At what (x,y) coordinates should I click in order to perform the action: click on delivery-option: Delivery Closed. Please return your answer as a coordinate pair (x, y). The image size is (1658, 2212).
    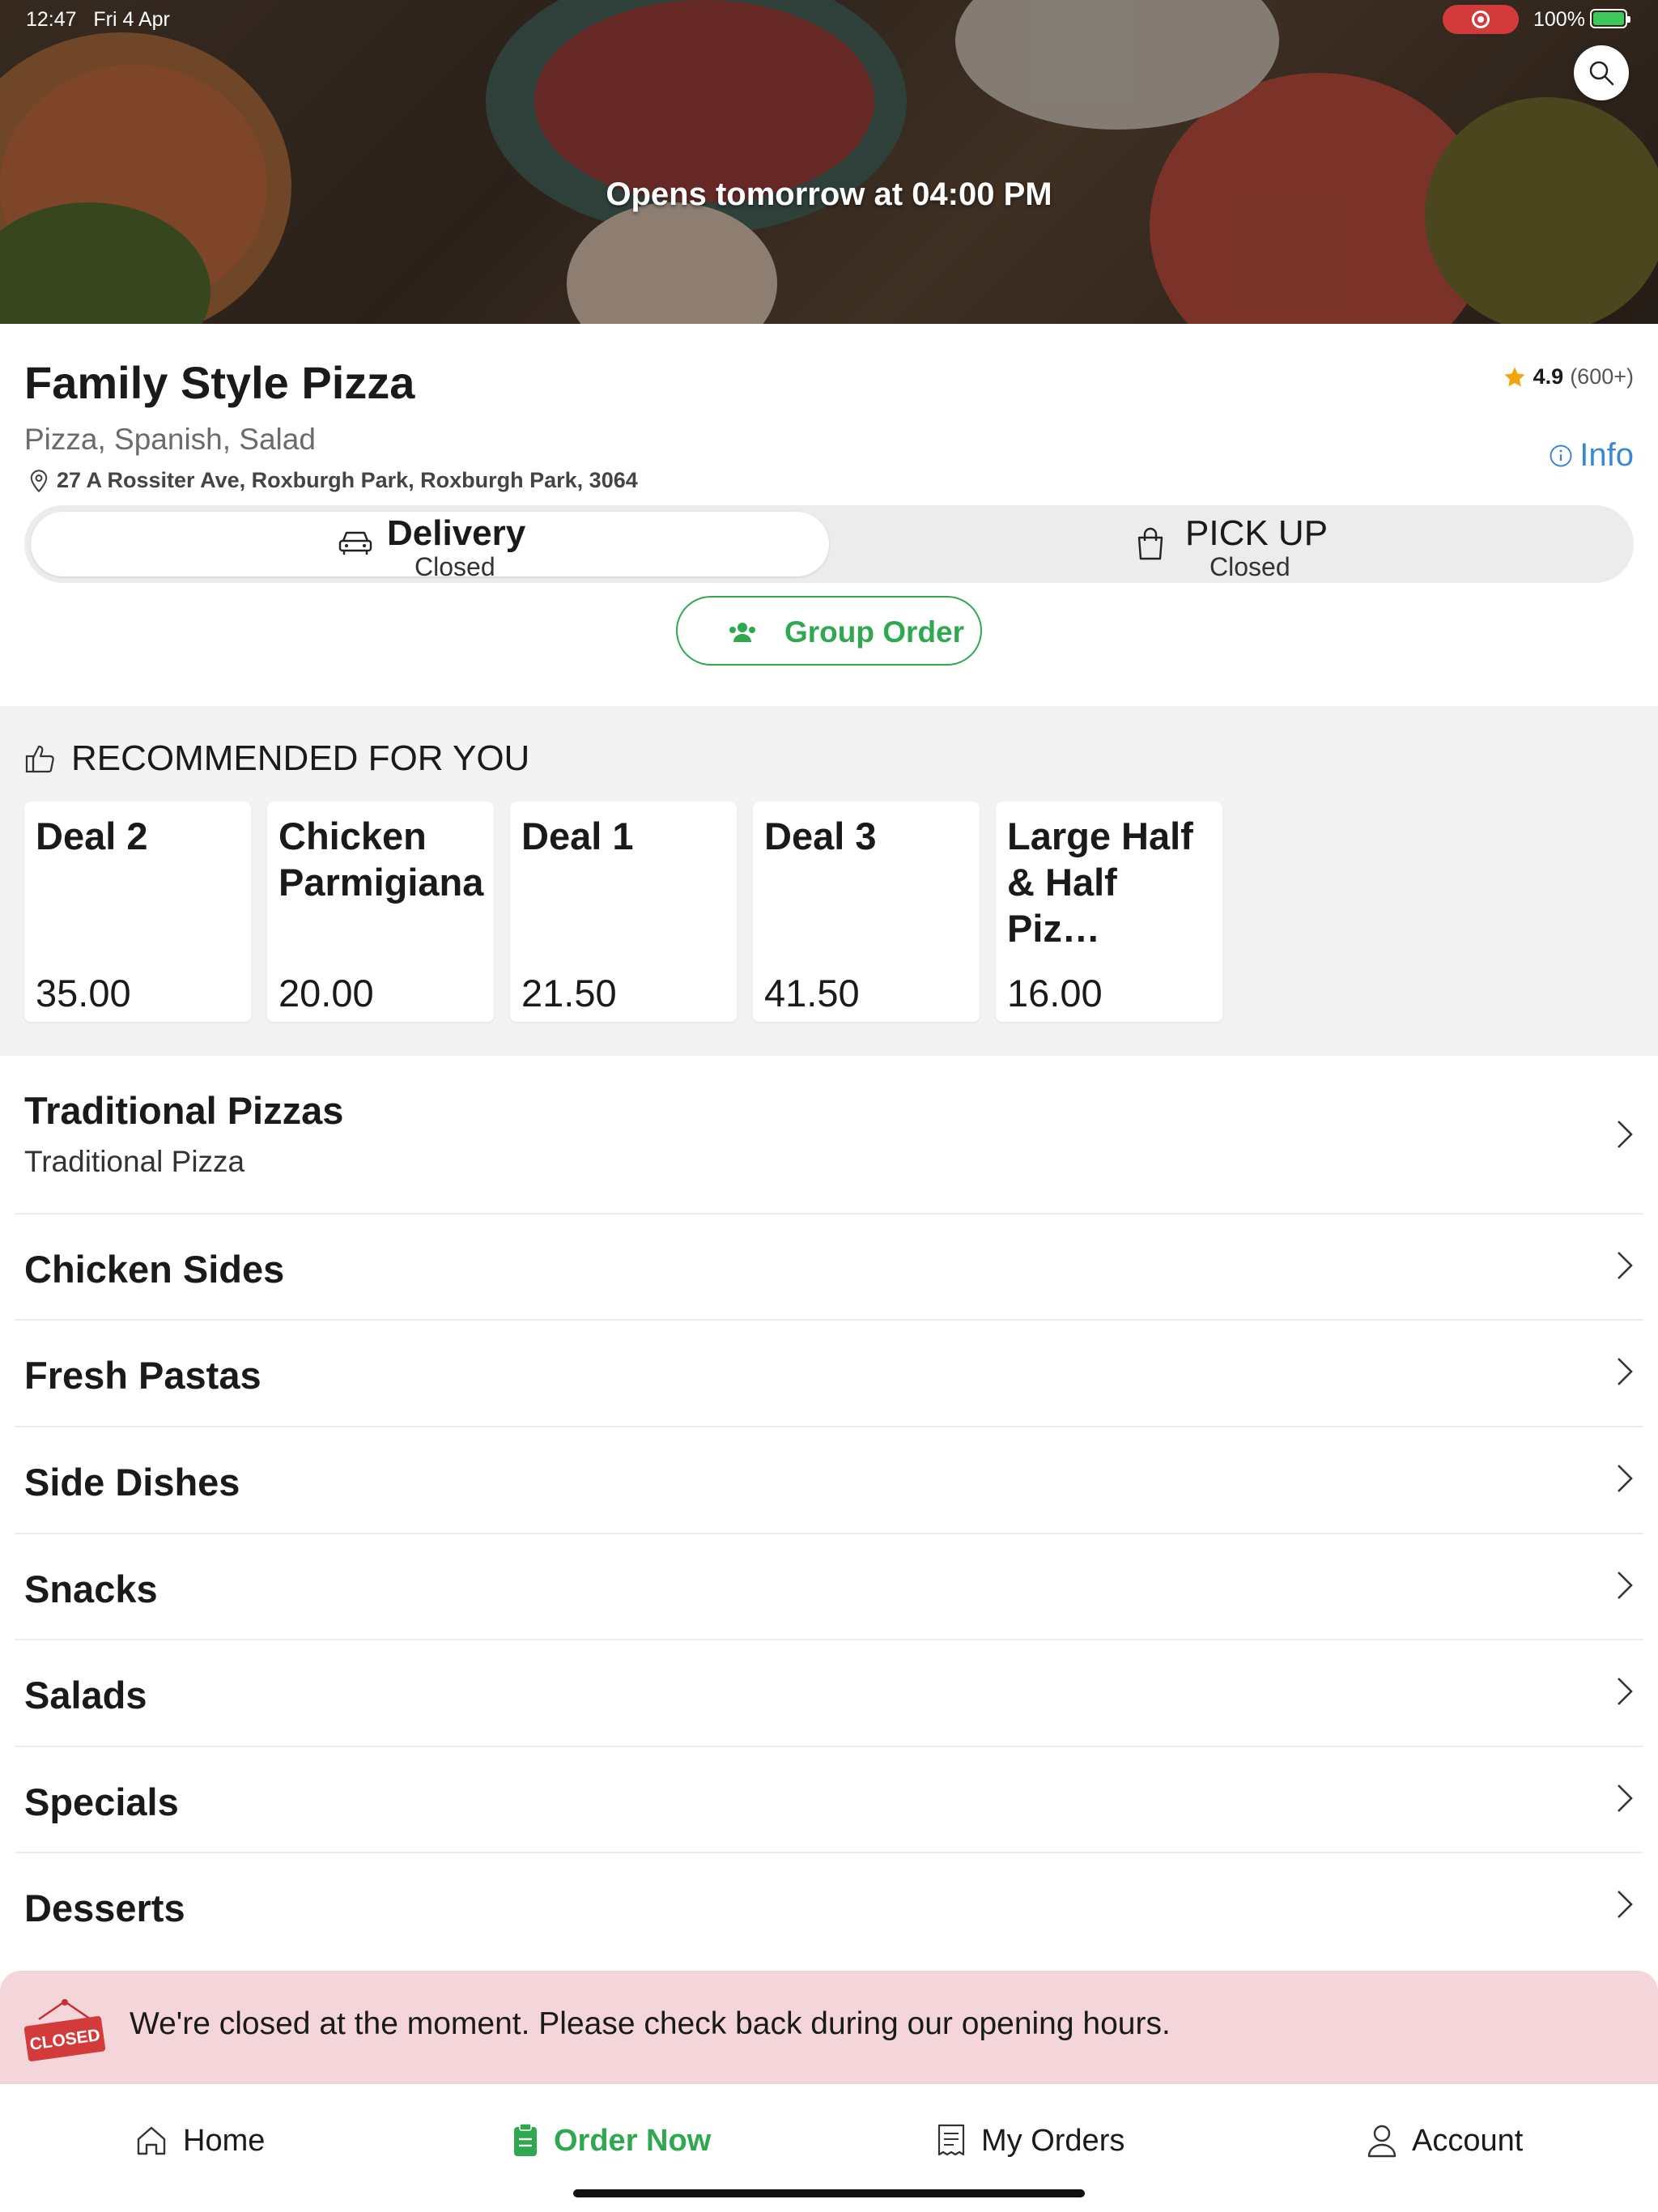
    Looking at the image, I should click on (426, 544).